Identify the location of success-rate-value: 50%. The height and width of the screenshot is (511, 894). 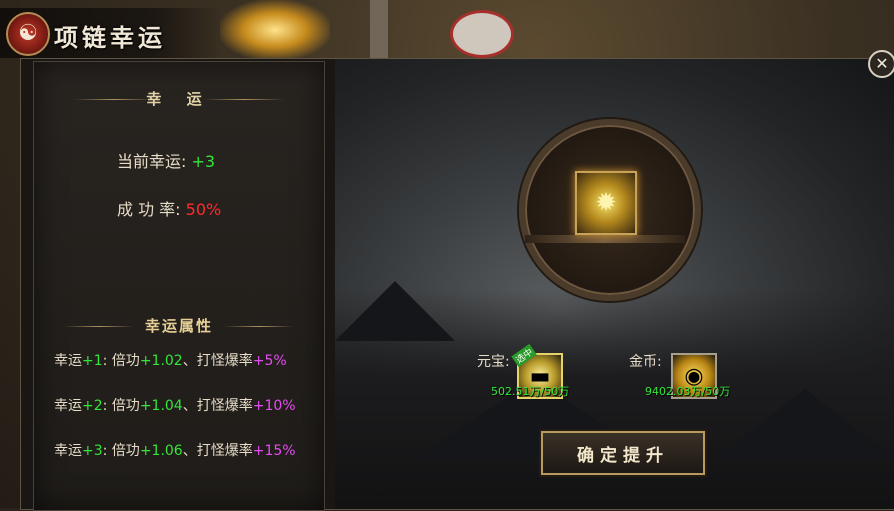
(203, 209).